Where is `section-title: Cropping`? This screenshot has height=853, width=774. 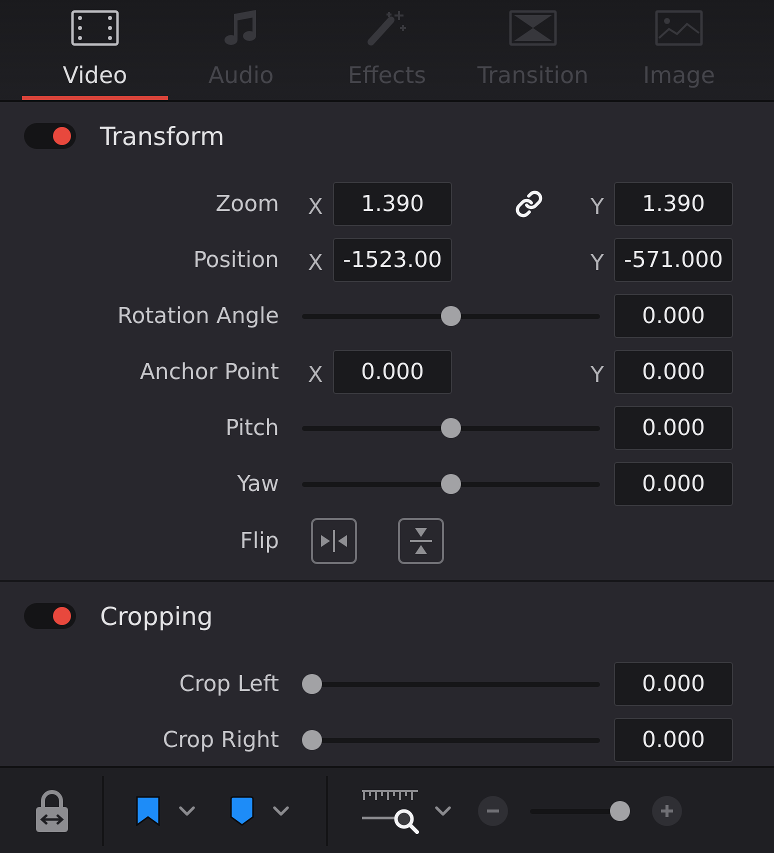
section-title: Cropping is located at coordinates (156, 616).